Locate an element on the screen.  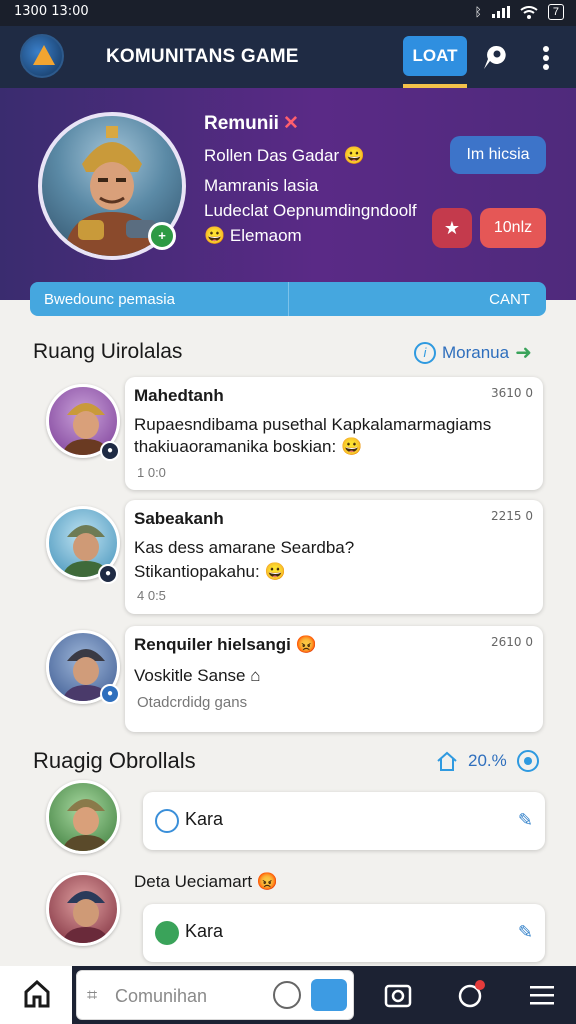
more-options-icon is located at coordinates (546, 58).